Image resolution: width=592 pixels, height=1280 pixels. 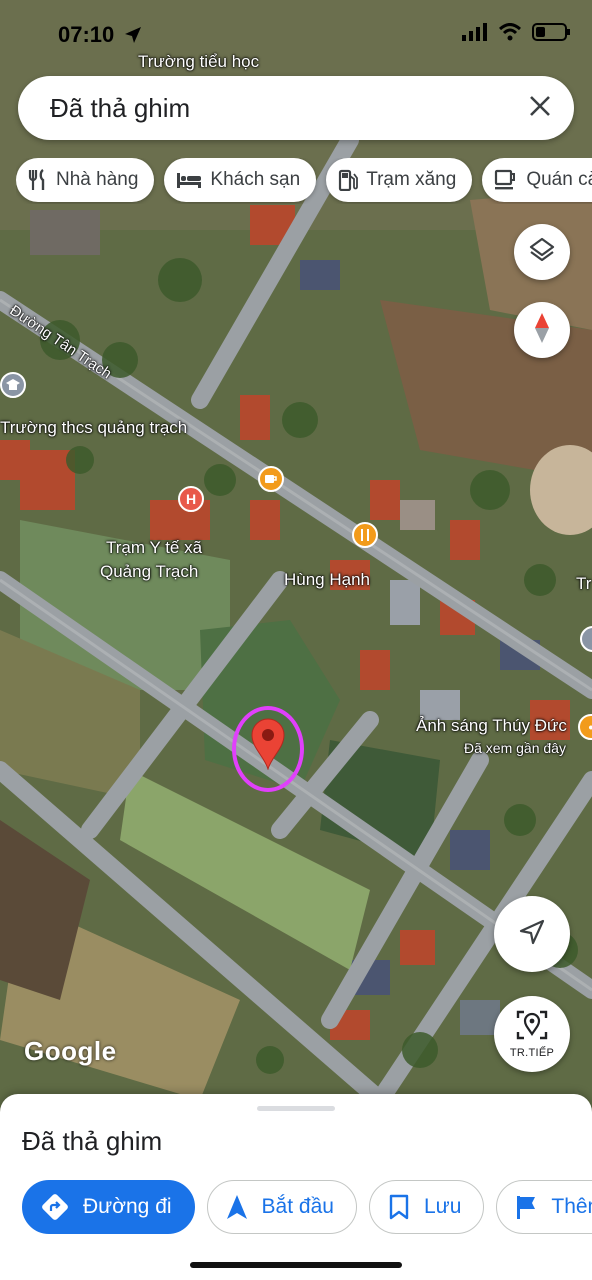 I want to click on start-label: Bắt đầu, so click(x=297, y=1206).